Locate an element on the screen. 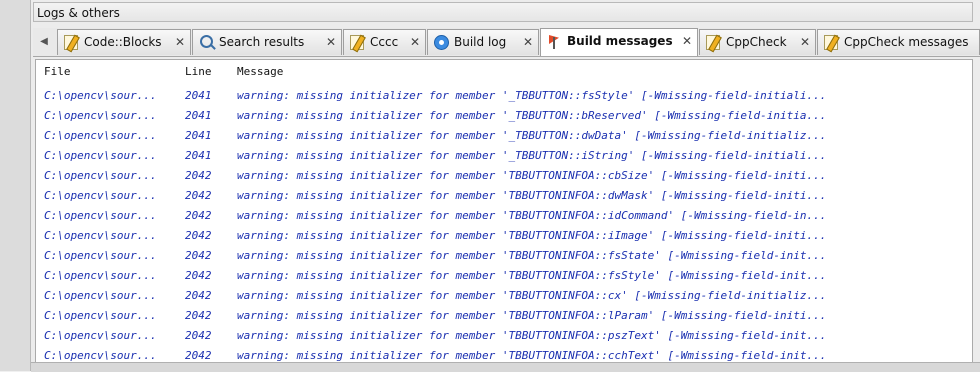 The height and width of the screenshot is (372, 980). tab-label: Build messages is located at coordinates (620, 41).